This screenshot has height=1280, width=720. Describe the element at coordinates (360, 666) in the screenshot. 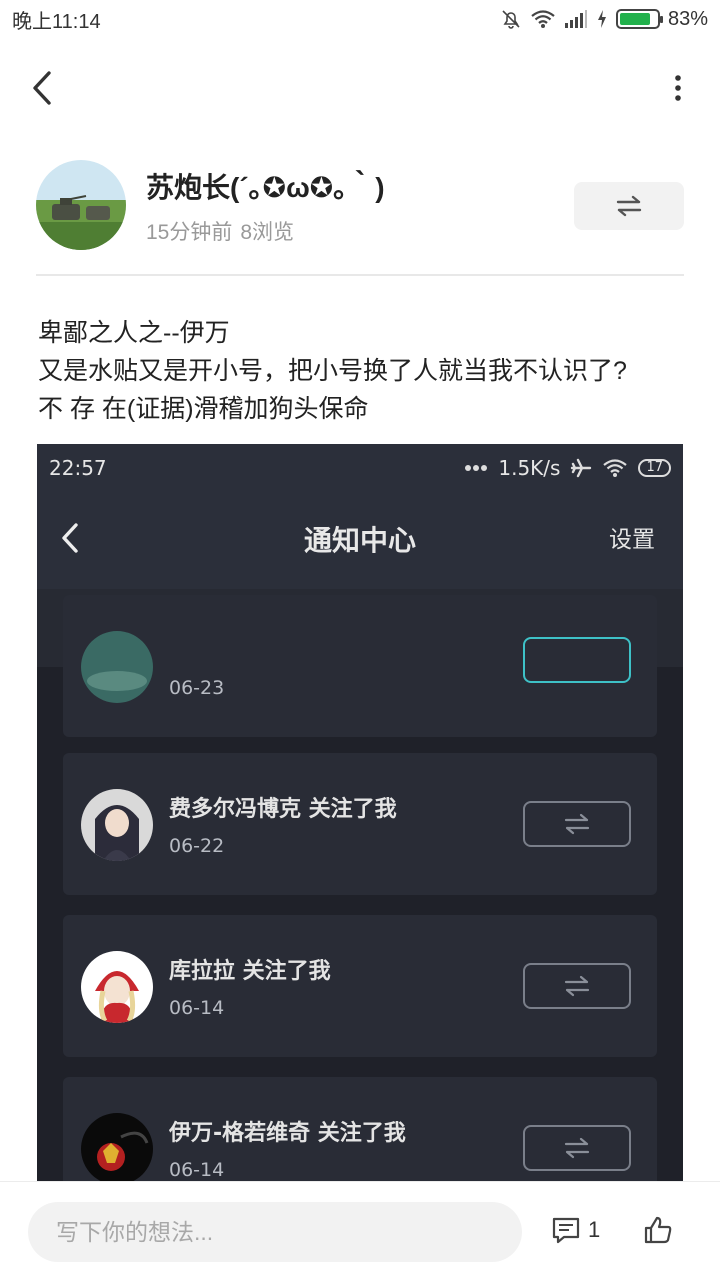

I see `image-follow-card: 06-23` at that location.